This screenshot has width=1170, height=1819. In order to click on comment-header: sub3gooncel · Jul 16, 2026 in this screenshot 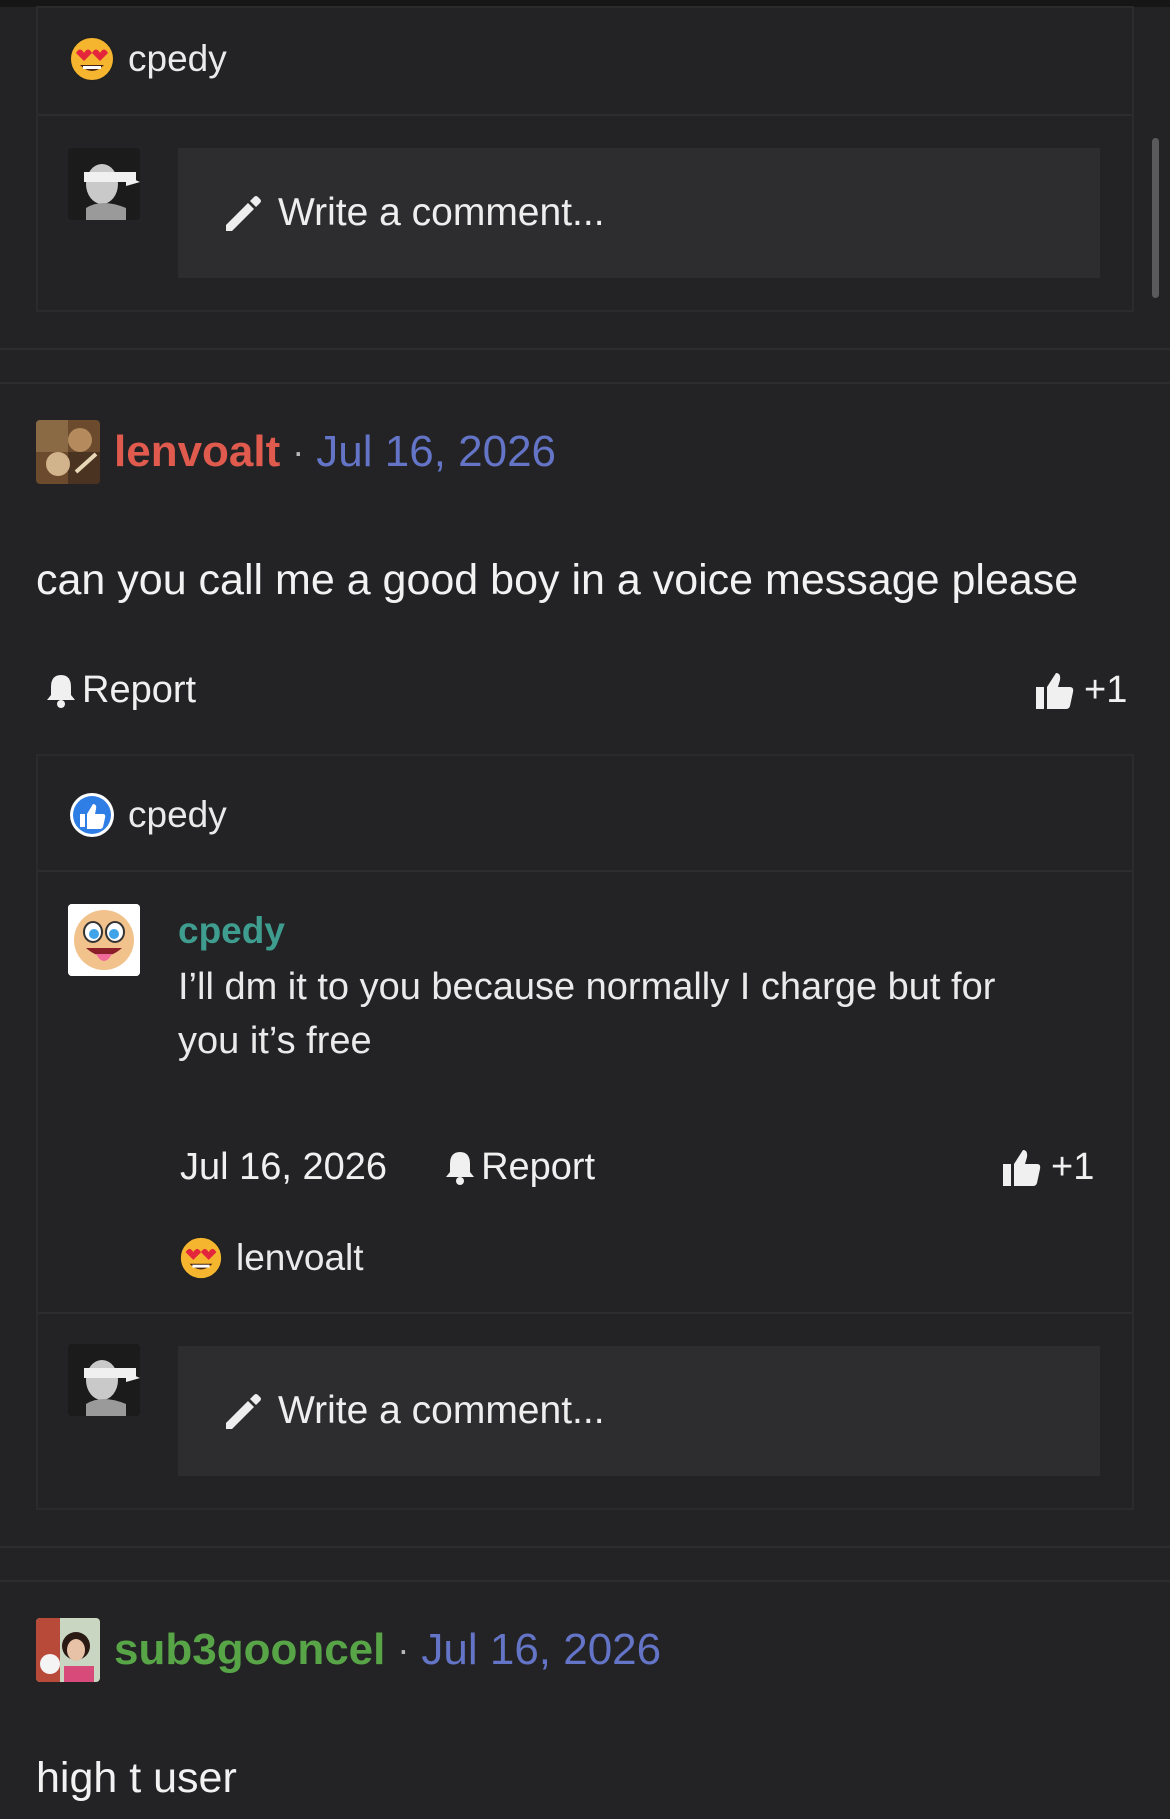, I will do `click(348, 1650)`.